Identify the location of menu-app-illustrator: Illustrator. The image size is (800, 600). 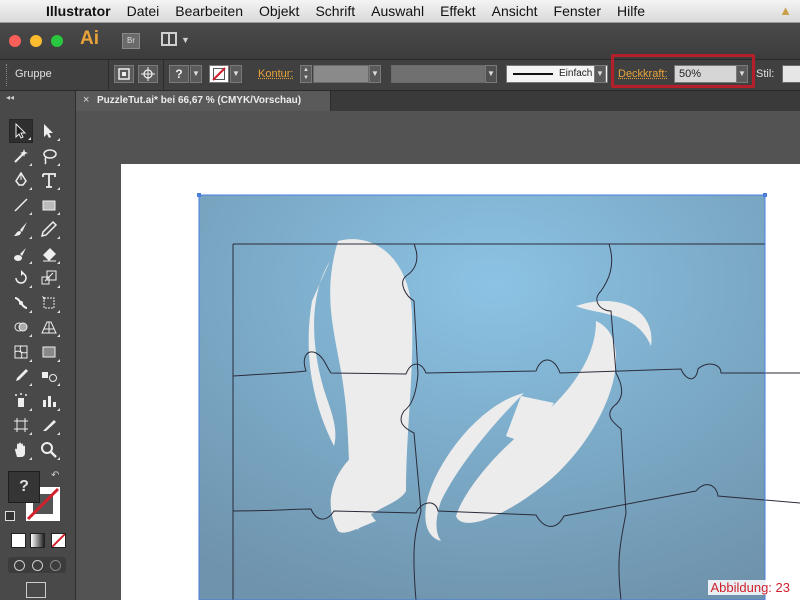
(78, 11).